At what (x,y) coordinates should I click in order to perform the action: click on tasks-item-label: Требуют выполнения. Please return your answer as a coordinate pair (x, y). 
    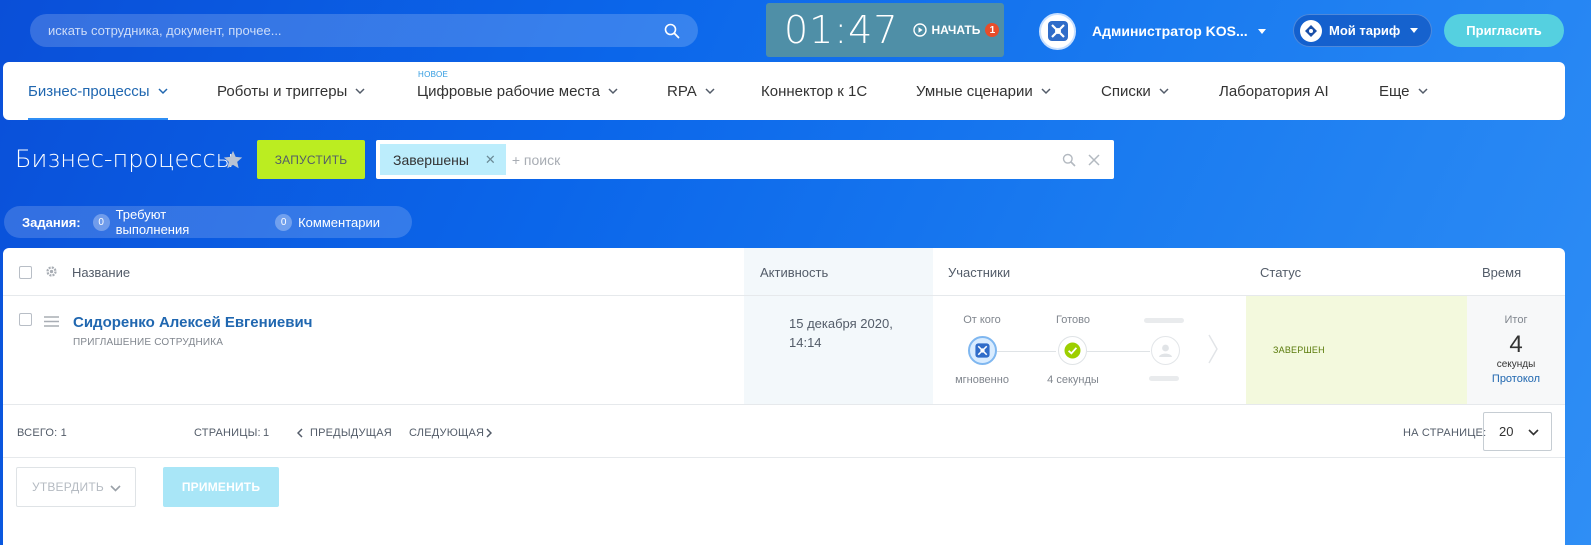
    Looking at the image, I should click on (152, 222).